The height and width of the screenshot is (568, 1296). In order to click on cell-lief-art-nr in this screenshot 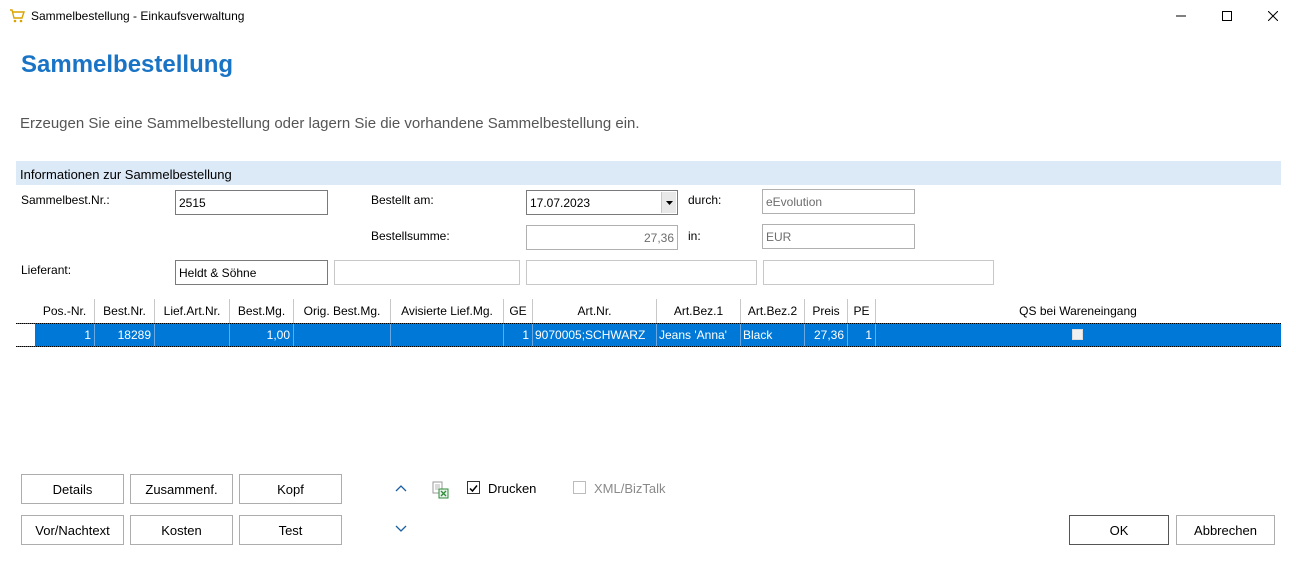, I will do `click(192, 335)`.